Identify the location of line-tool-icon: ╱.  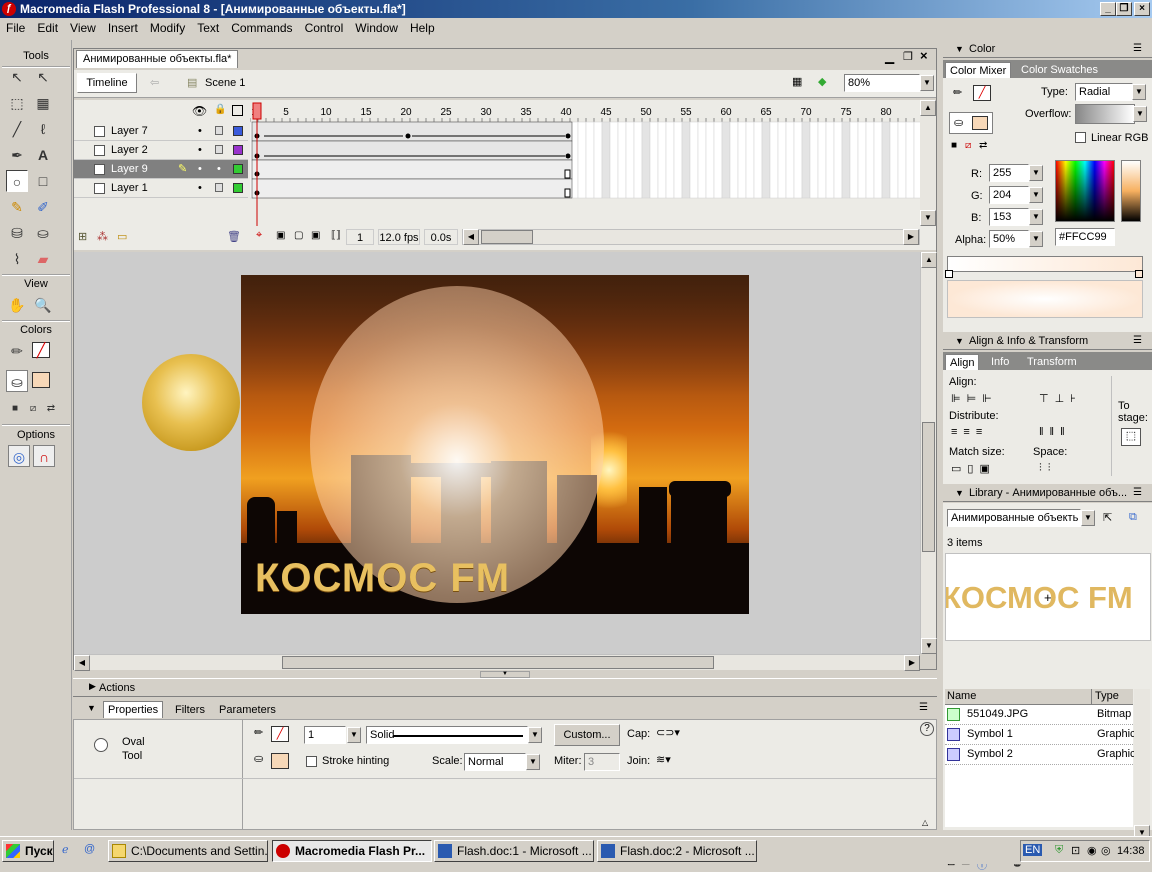
(17, 129).